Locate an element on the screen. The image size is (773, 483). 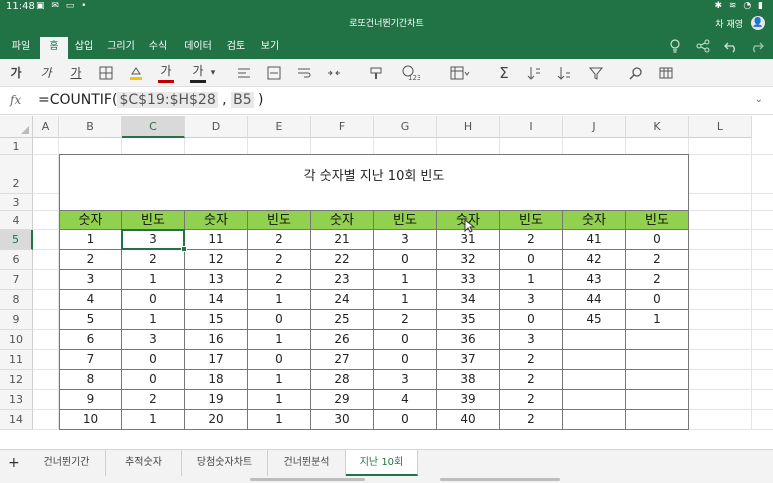
tab-file: 파일 is located at coordinates (21, 48).